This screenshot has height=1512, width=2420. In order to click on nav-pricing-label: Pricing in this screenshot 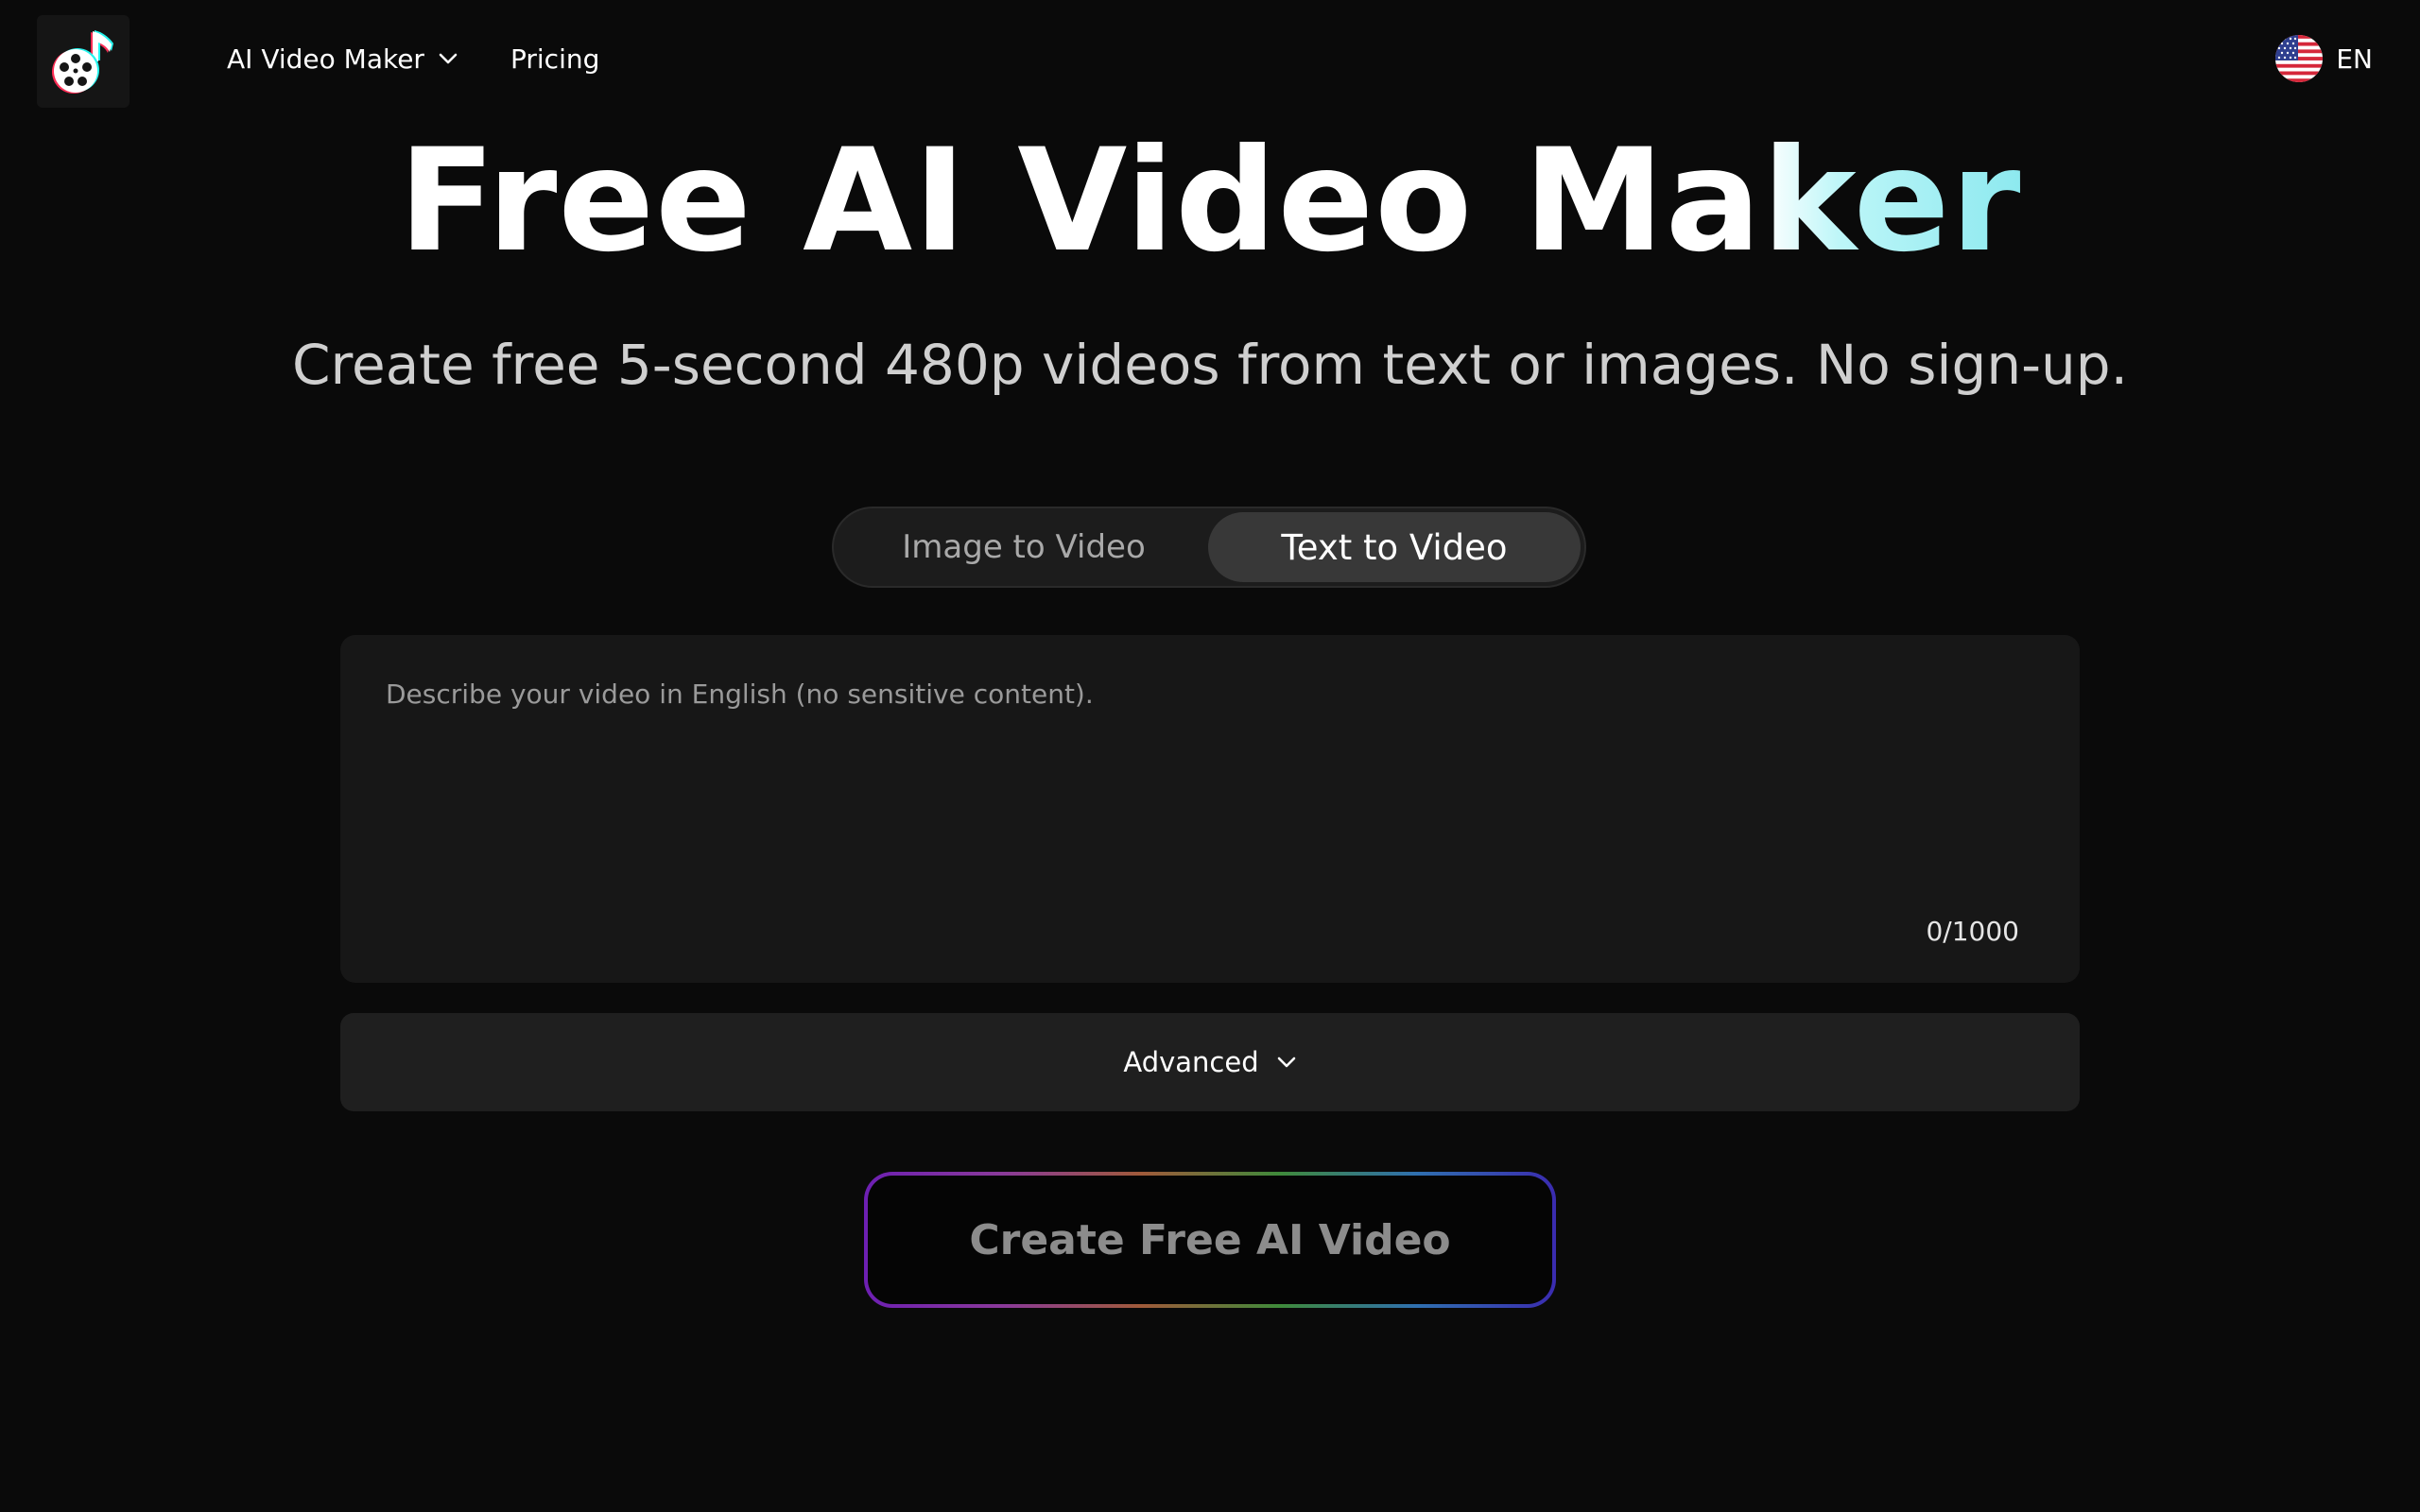, I will do `click(555, 59)`.